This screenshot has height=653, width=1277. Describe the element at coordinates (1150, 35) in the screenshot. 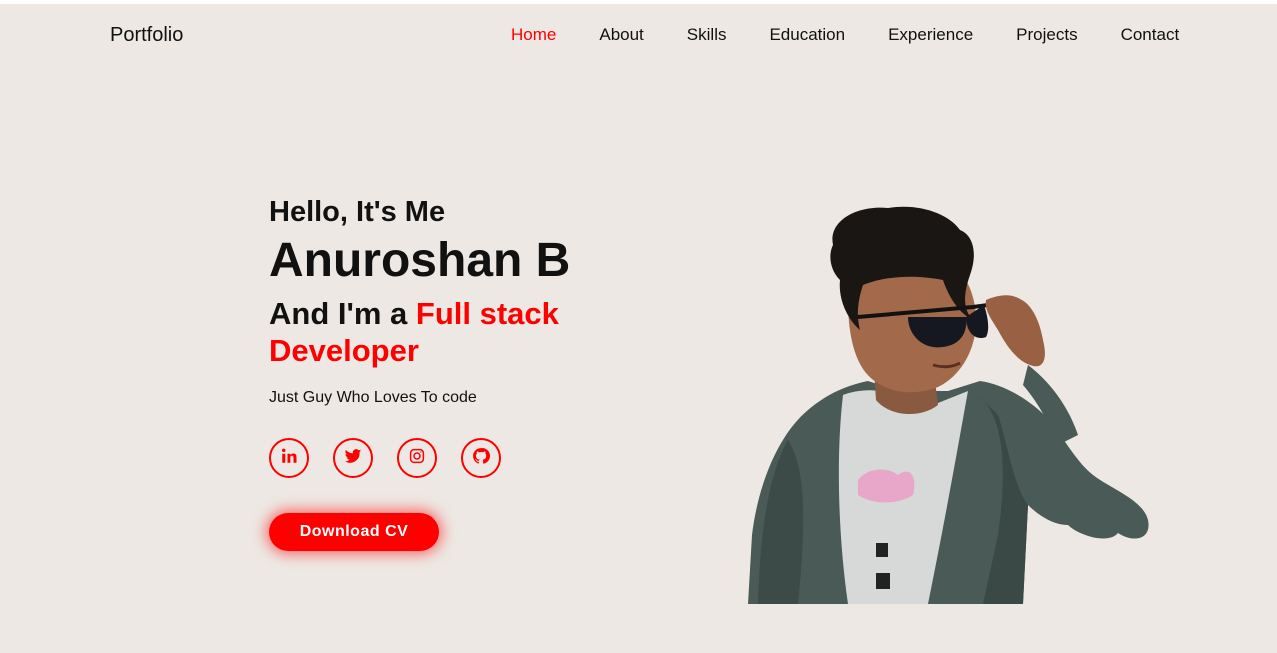

I see `nav-item-contact: Contact` at that location.